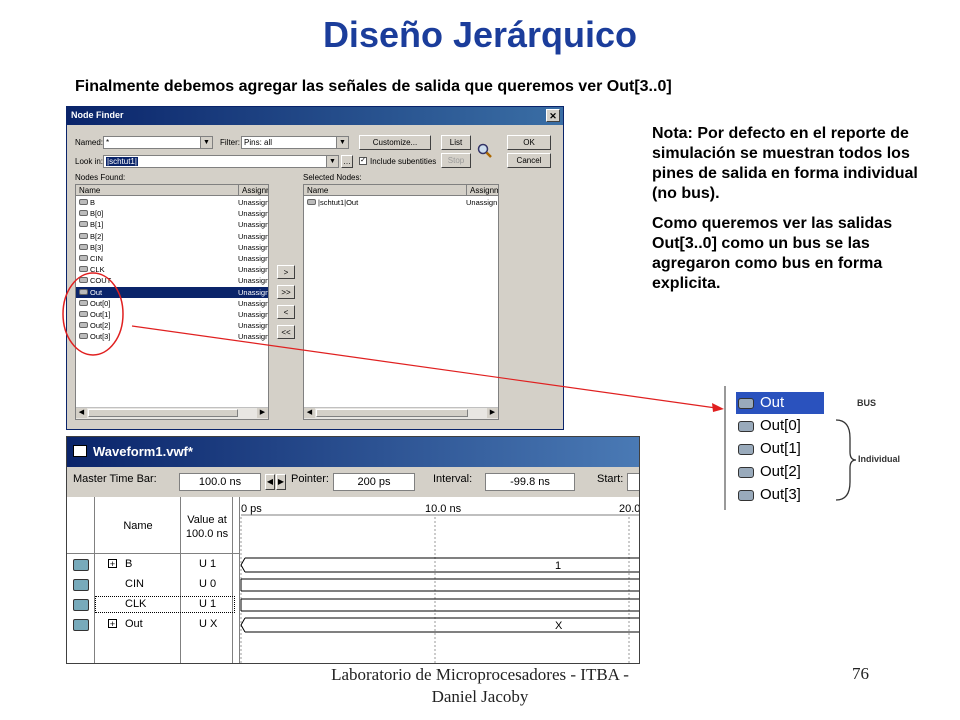 The height and width of the screenshot is (720, 960). Describe the element at coordinates (780, 426) in the screenshot. I see `inset-item: Out[0]` at that location.